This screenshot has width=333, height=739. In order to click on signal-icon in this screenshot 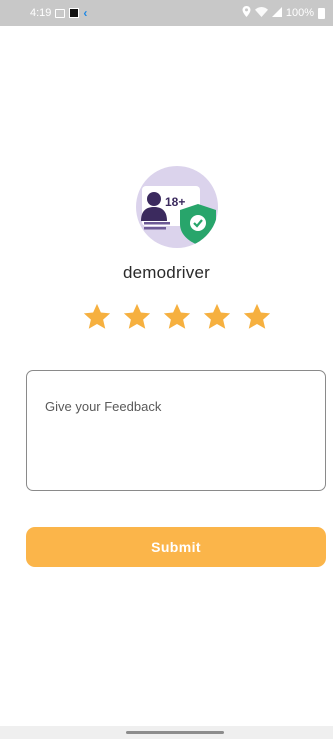, I will do `click(276, 13)`.